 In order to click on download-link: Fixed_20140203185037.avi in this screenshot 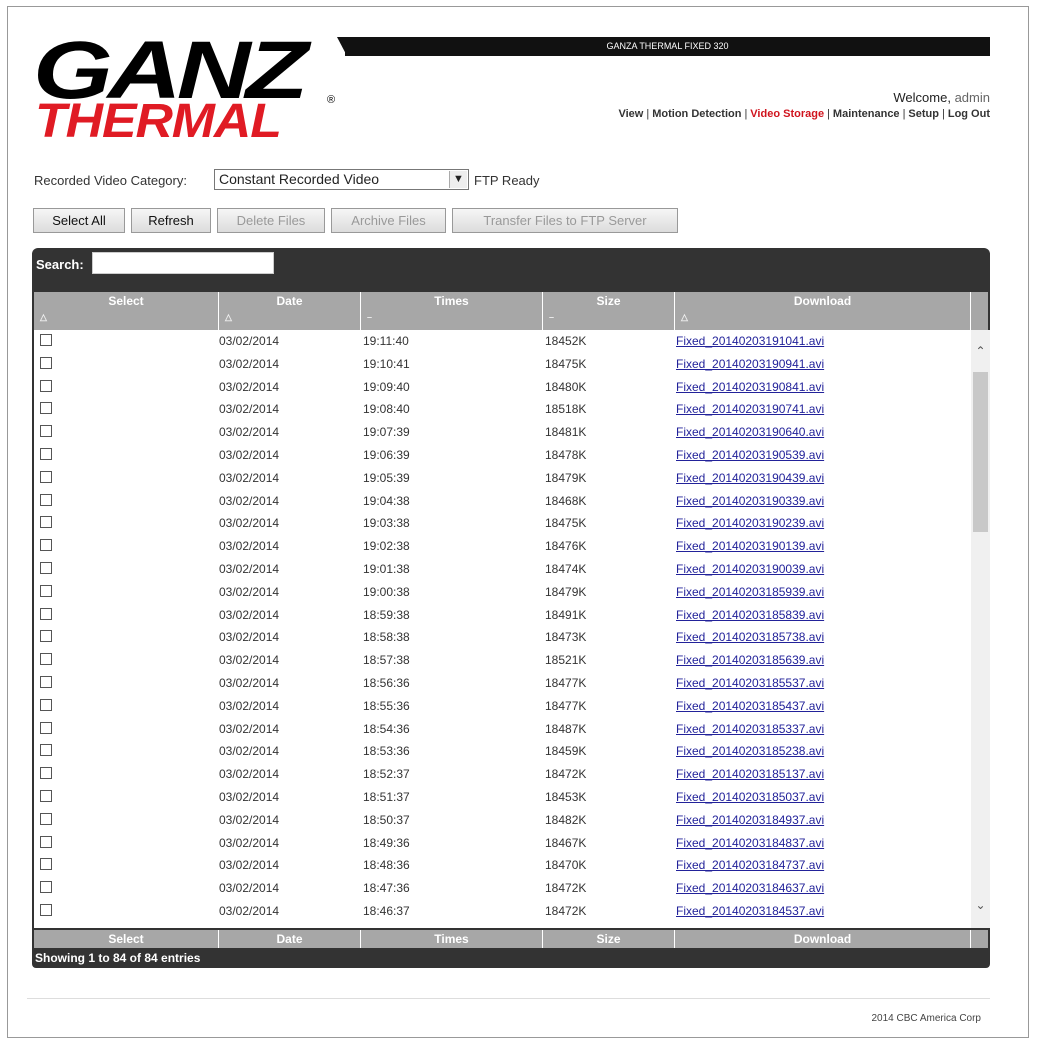, I will do `click(750, 797)`.